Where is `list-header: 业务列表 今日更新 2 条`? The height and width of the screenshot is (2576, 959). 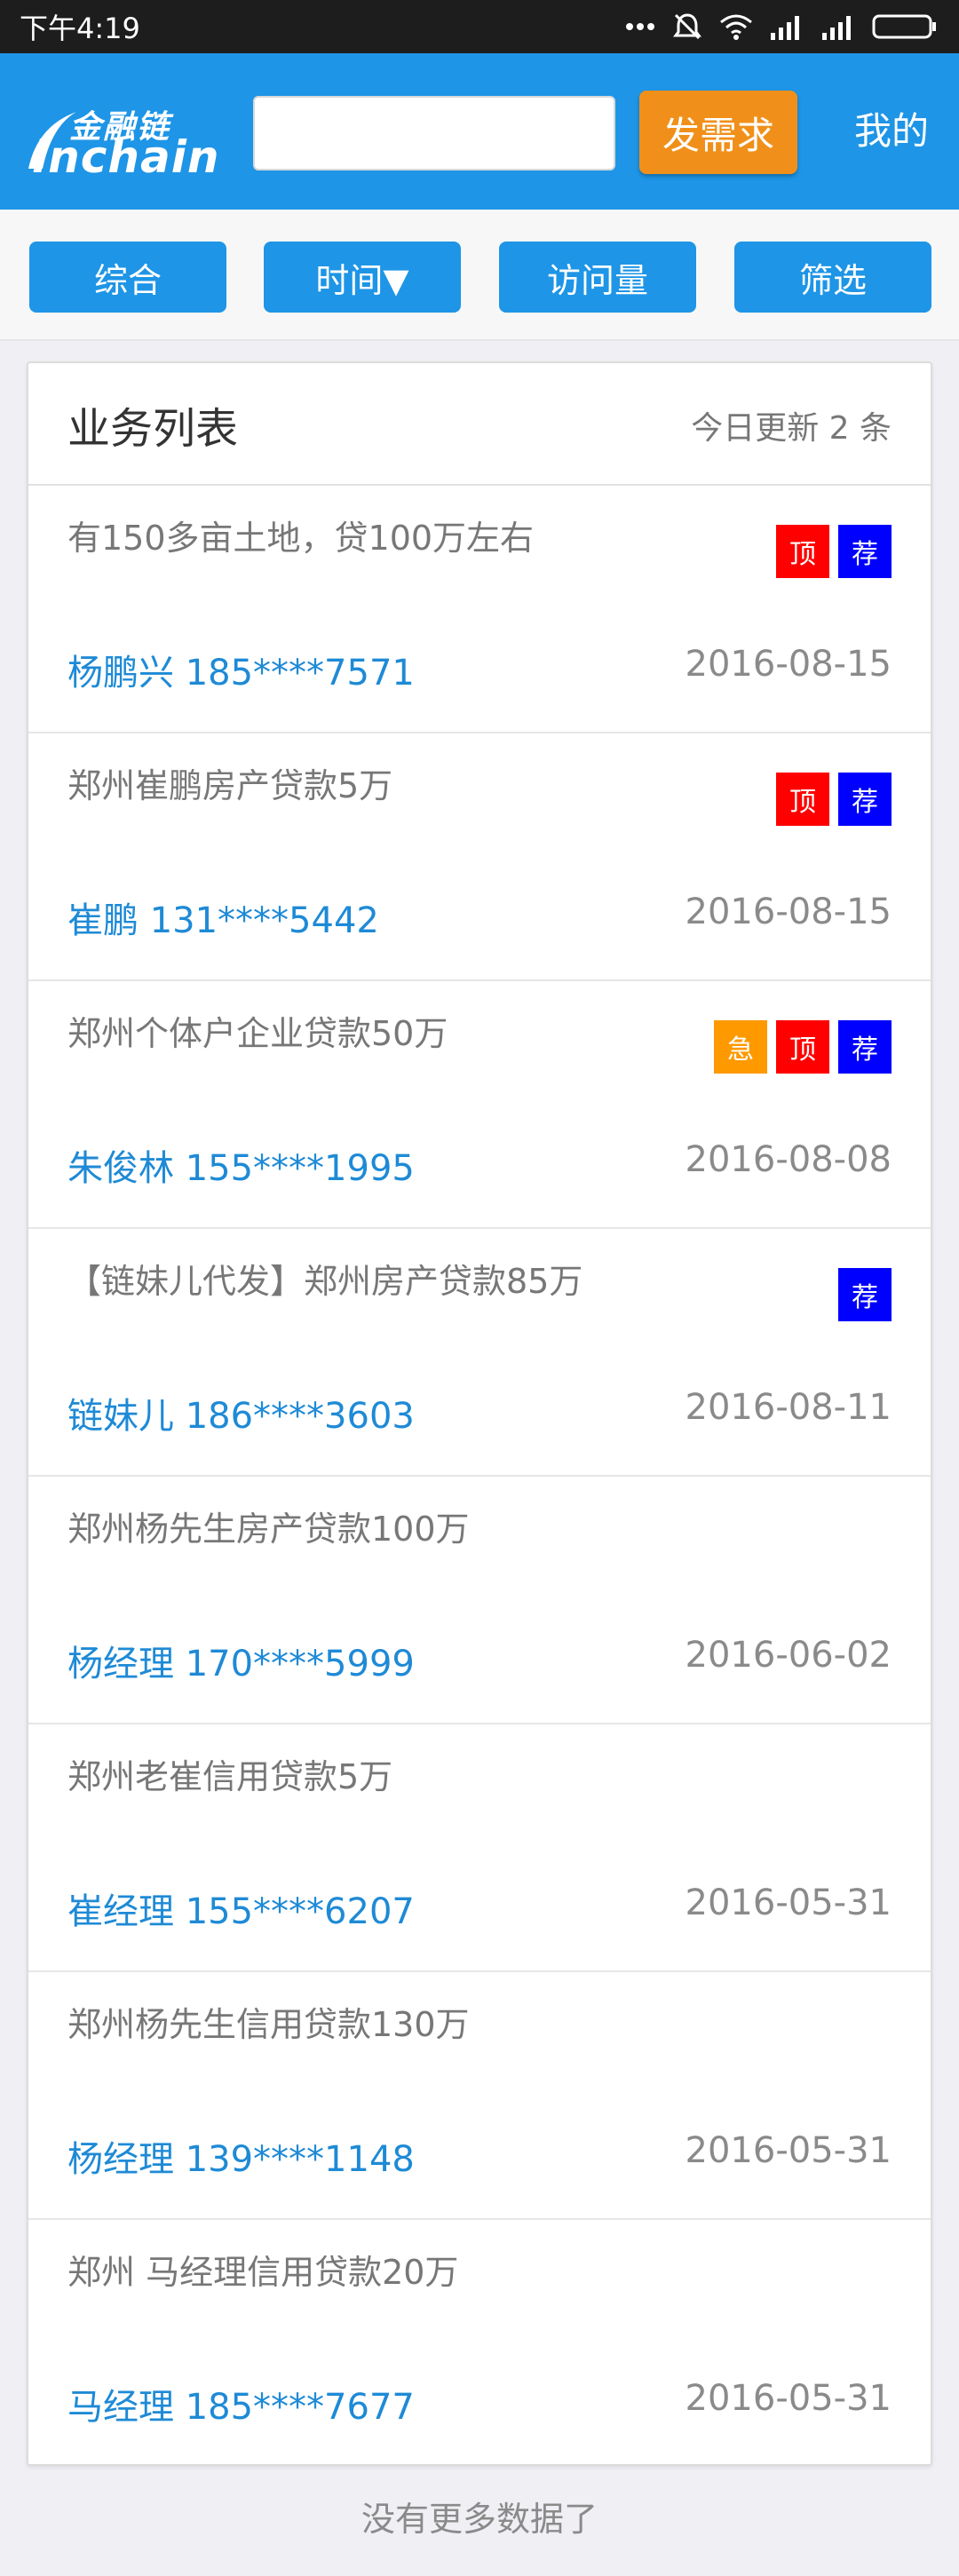
list-header: 业务列表 今日更新 2 条 is located at coordinates (479, 425).